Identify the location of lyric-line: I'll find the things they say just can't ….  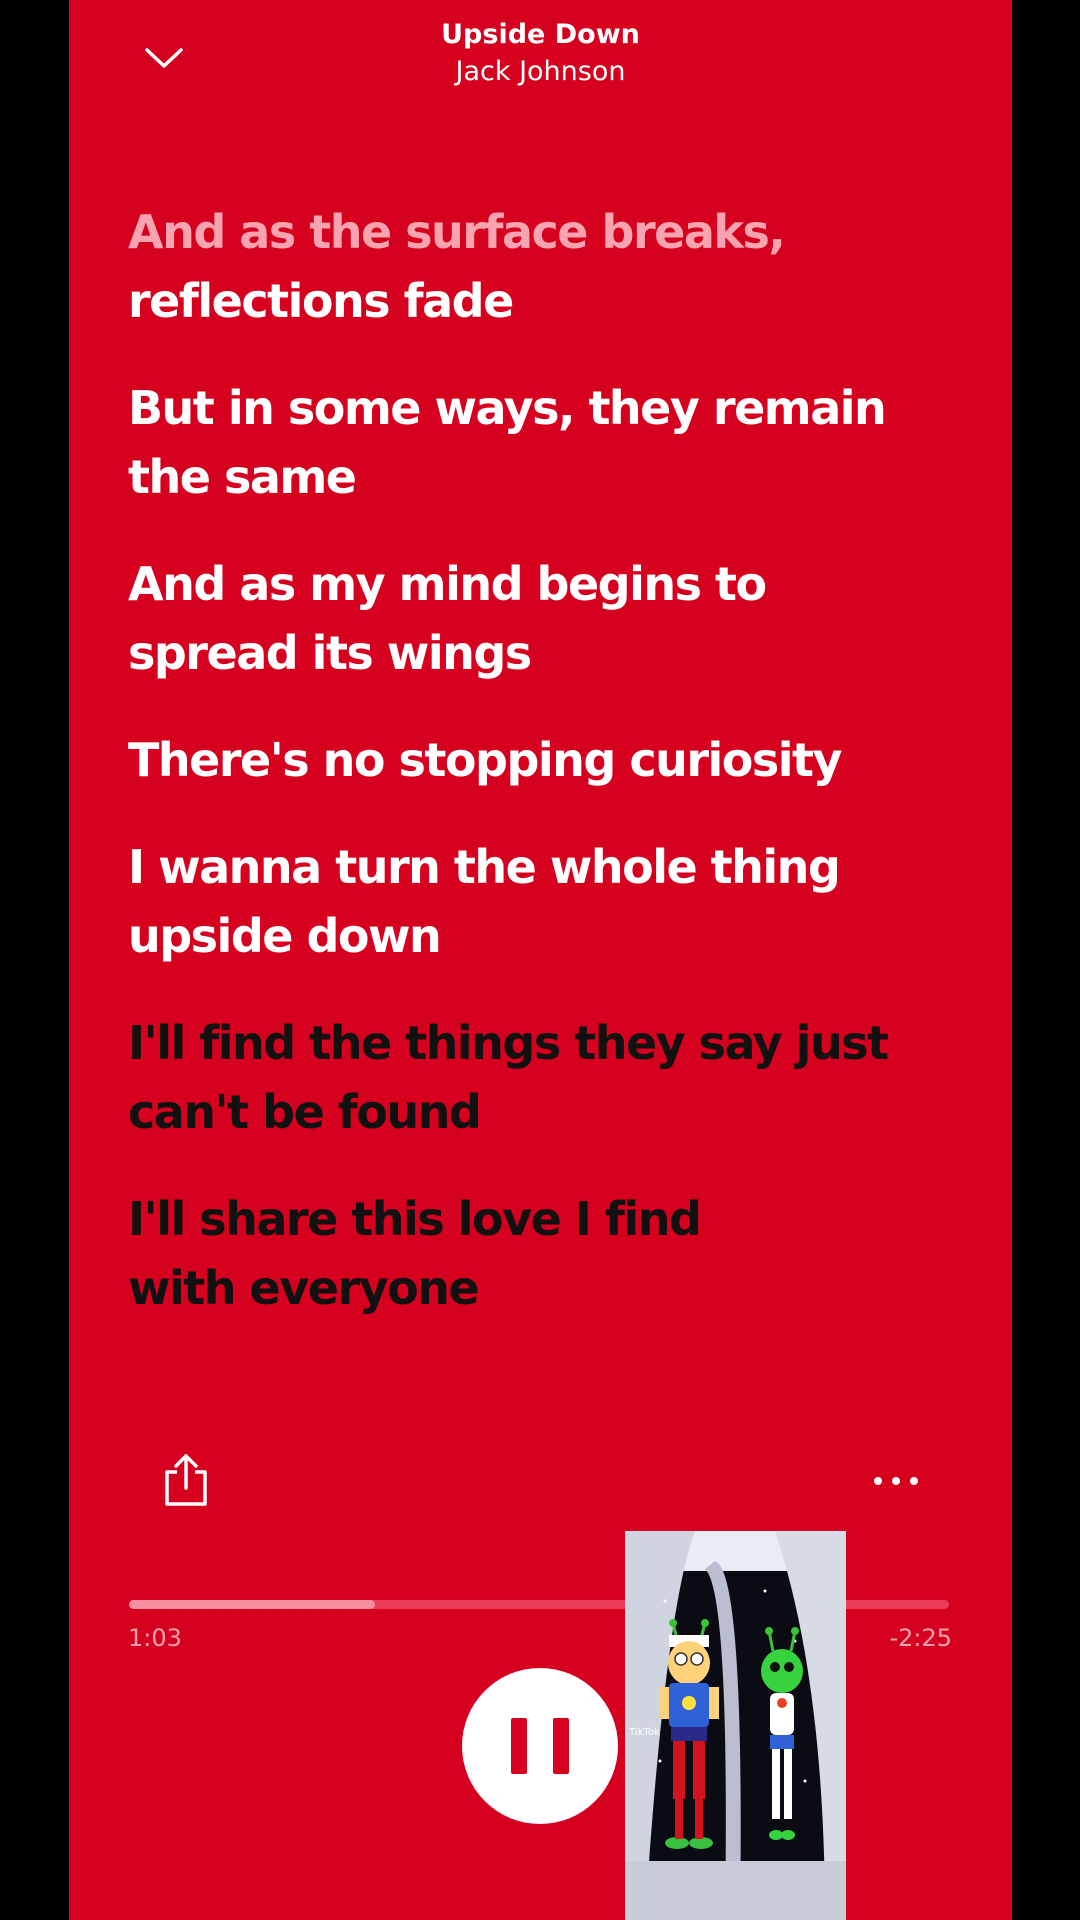
(538, 1078).